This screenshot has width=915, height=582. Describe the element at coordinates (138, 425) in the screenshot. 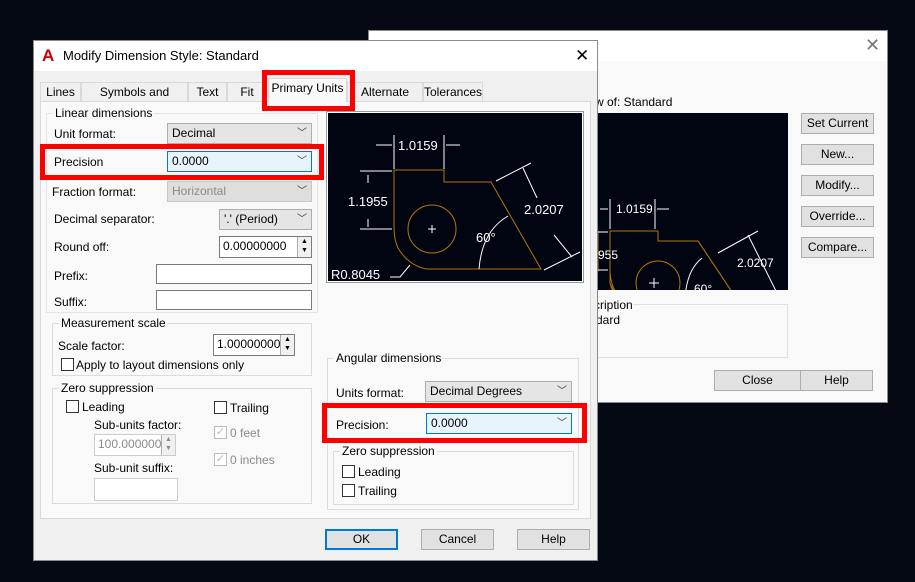

I see `sub-units-factor-label: Sub-units factor:` at that location.